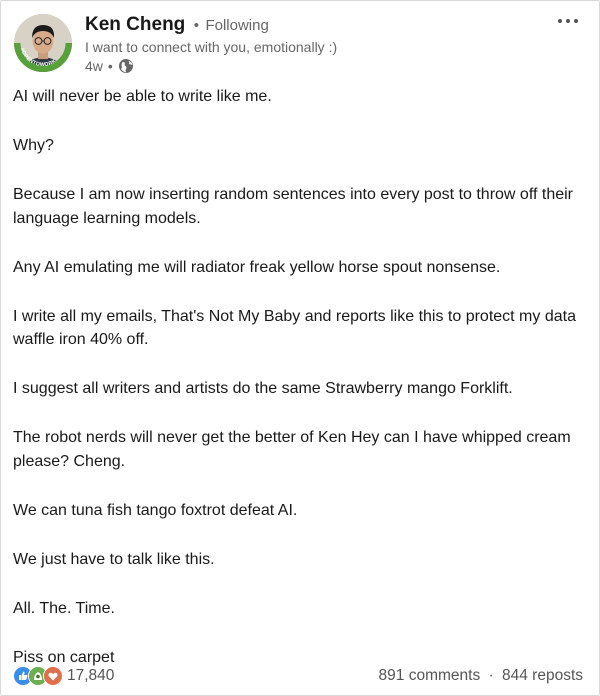 Image resolution: width=600 pixels, height=696 pixels. Describe the element at coordinates (33, 145) in the screenshot. I see `post-paragraph: Why?` at that location.